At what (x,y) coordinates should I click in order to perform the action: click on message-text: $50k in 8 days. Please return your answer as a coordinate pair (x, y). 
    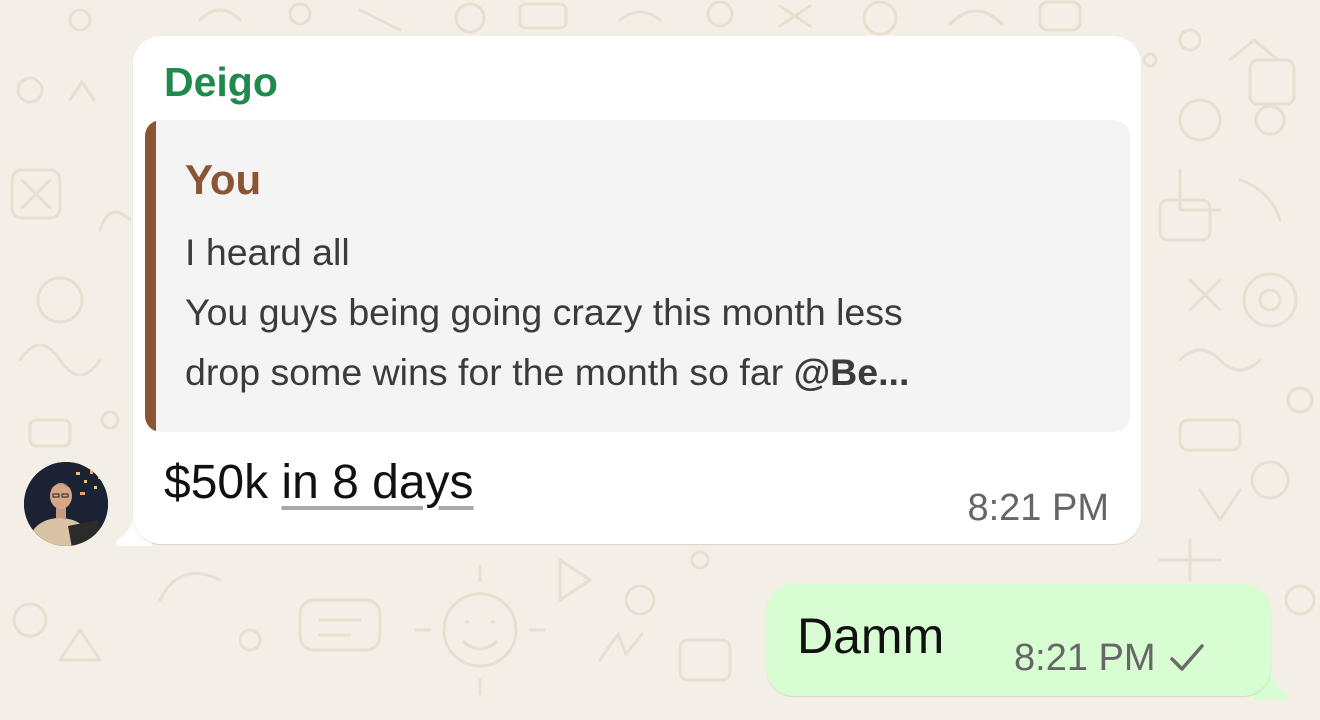
    Looking at the image, I should click on (319, 483).